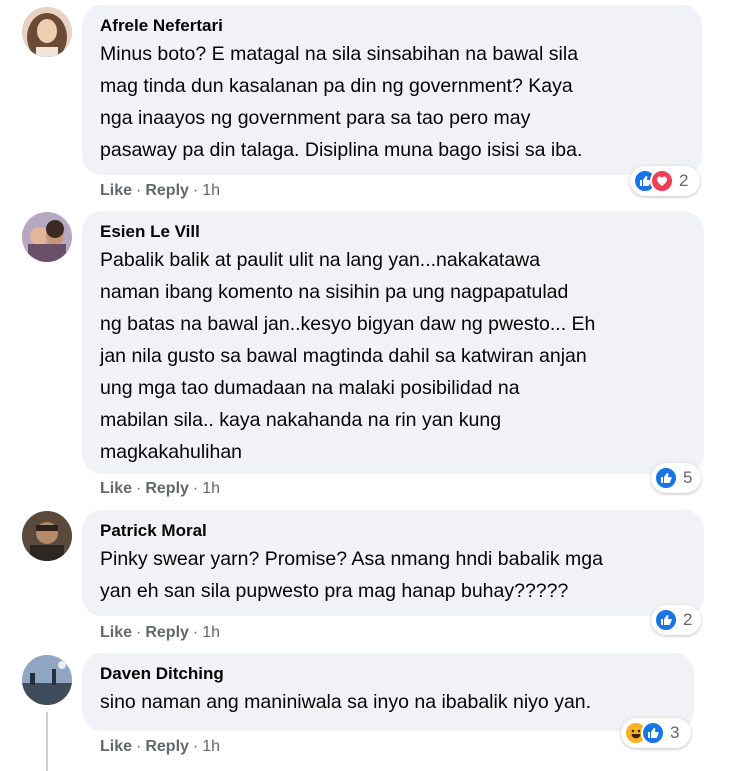 The width and height of the screenshot is (750, 771). I want to click on reaction-count: 5, so click(688, 477).